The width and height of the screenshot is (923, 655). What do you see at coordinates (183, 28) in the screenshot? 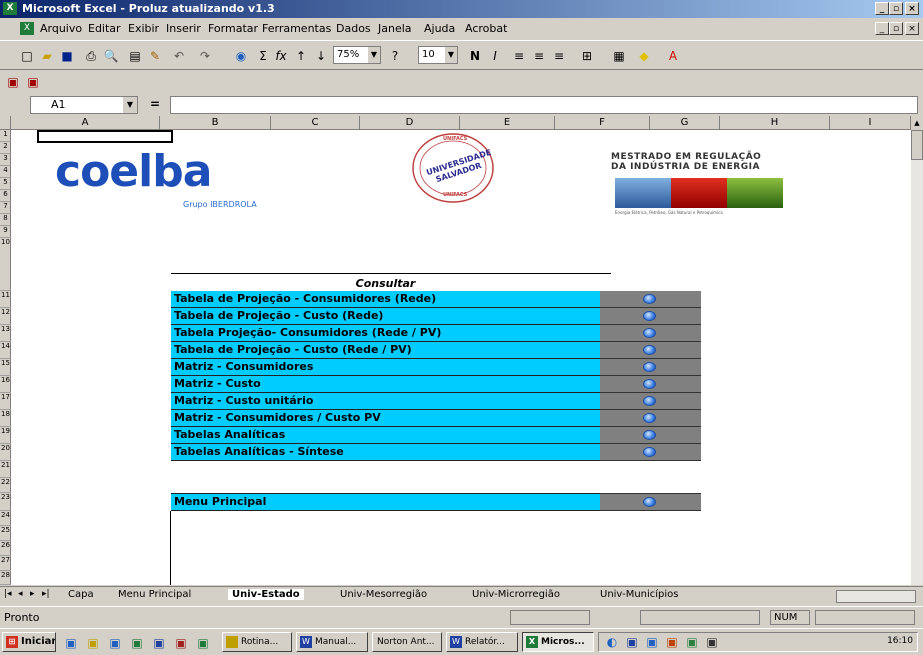
I see `menu-inserir: Inserir` at bounding box center [183, 28].